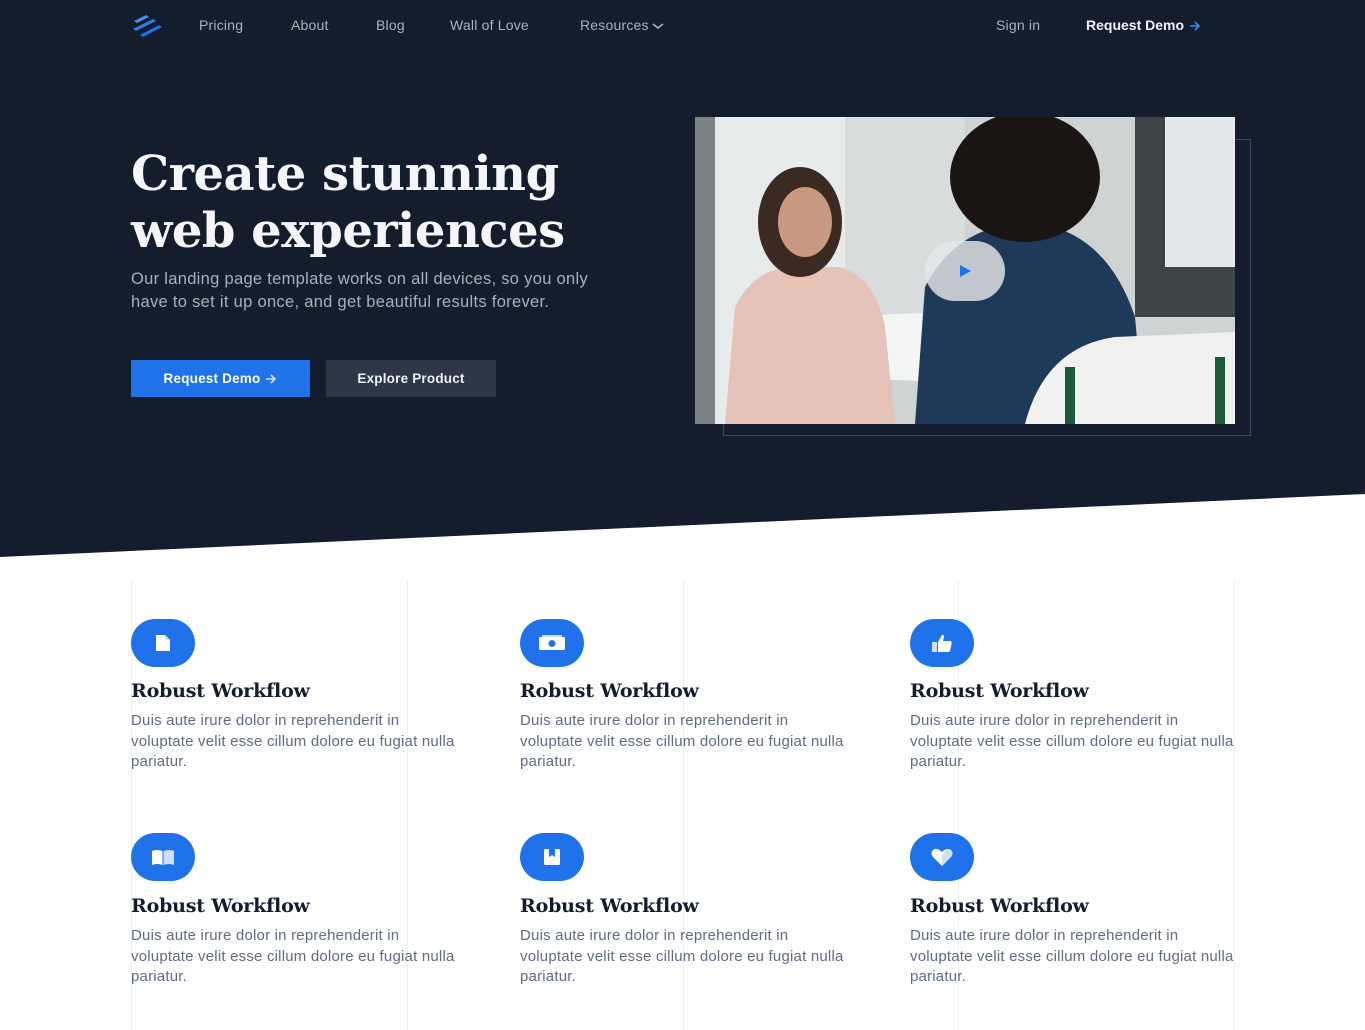 Image resolution: width=1365 pixels, height=1030 pixels. What do you see at coordinates (348, 202) in the screenshot?
I see `hero-title: Create stunning web experiences` at bounding box center [348, 202].